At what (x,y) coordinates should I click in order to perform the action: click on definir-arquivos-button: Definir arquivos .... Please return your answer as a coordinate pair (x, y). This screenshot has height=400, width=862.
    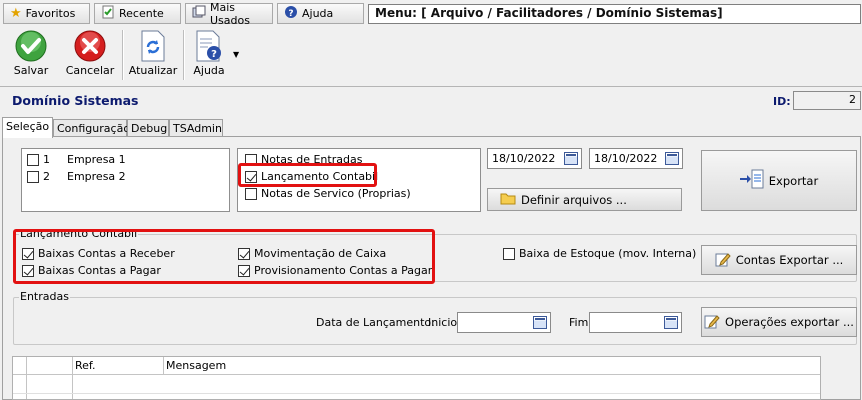
    Looking at the image, I should click on (584, 199).